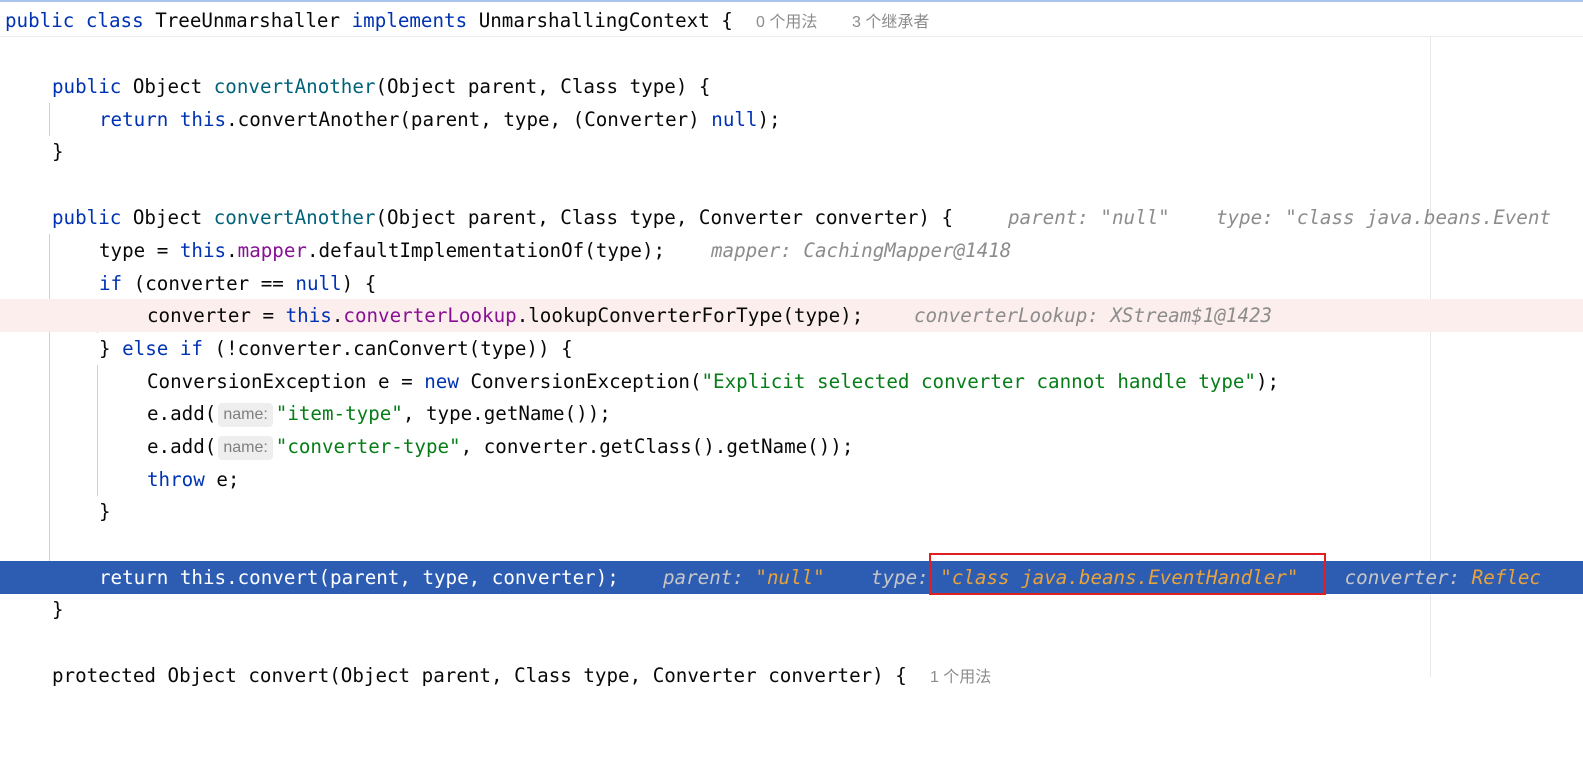 The height and width of the screenshot is (758, 1583). I want to click on field-name: converterLookup, so click(430, 315).